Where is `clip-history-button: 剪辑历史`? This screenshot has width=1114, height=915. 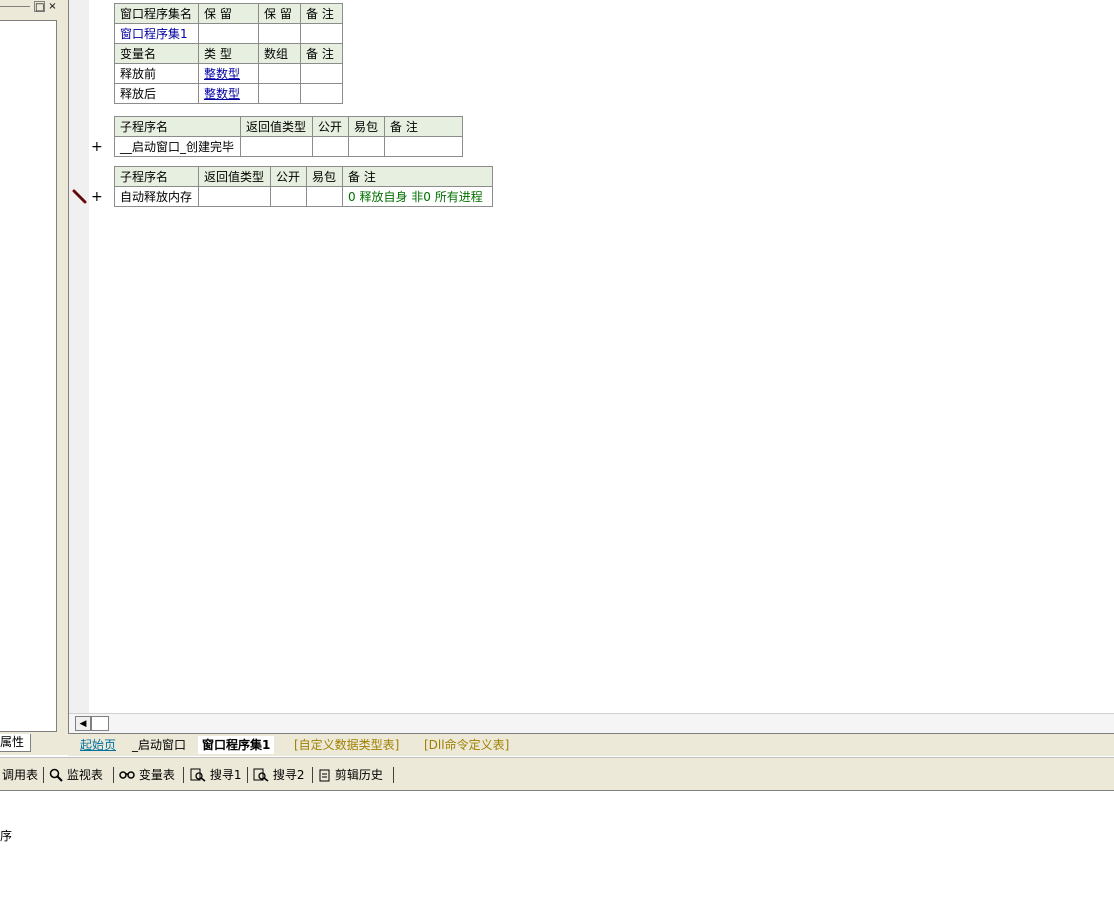
clip-history-button: 剪辑历史 is located at coordinates (351, 775).